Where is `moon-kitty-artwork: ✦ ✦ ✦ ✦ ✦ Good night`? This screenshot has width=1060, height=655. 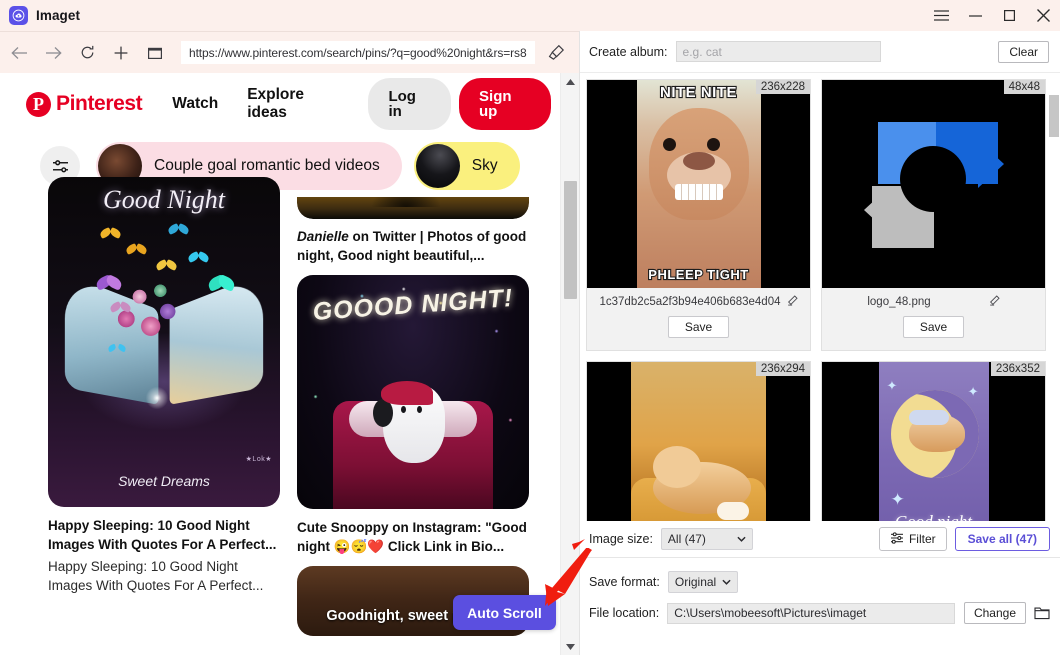
moon-kitty-artwork: ✦ ✦ ✦ ✦ ✦ Good night is located at coordinates (933, 441).